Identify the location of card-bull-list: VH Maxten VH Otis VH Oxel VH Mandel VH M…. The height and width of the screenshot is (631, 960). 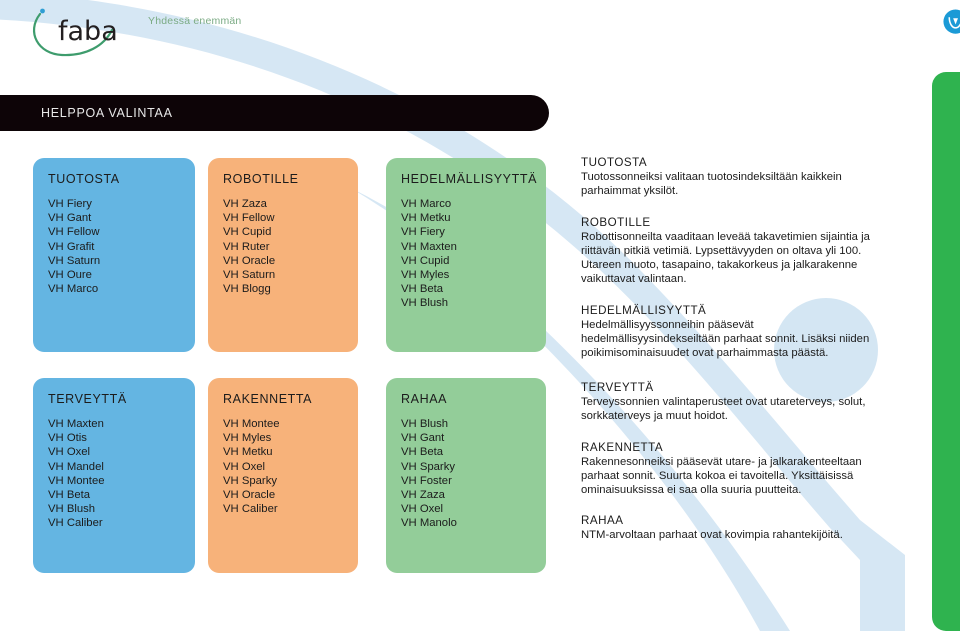
(121, 474).